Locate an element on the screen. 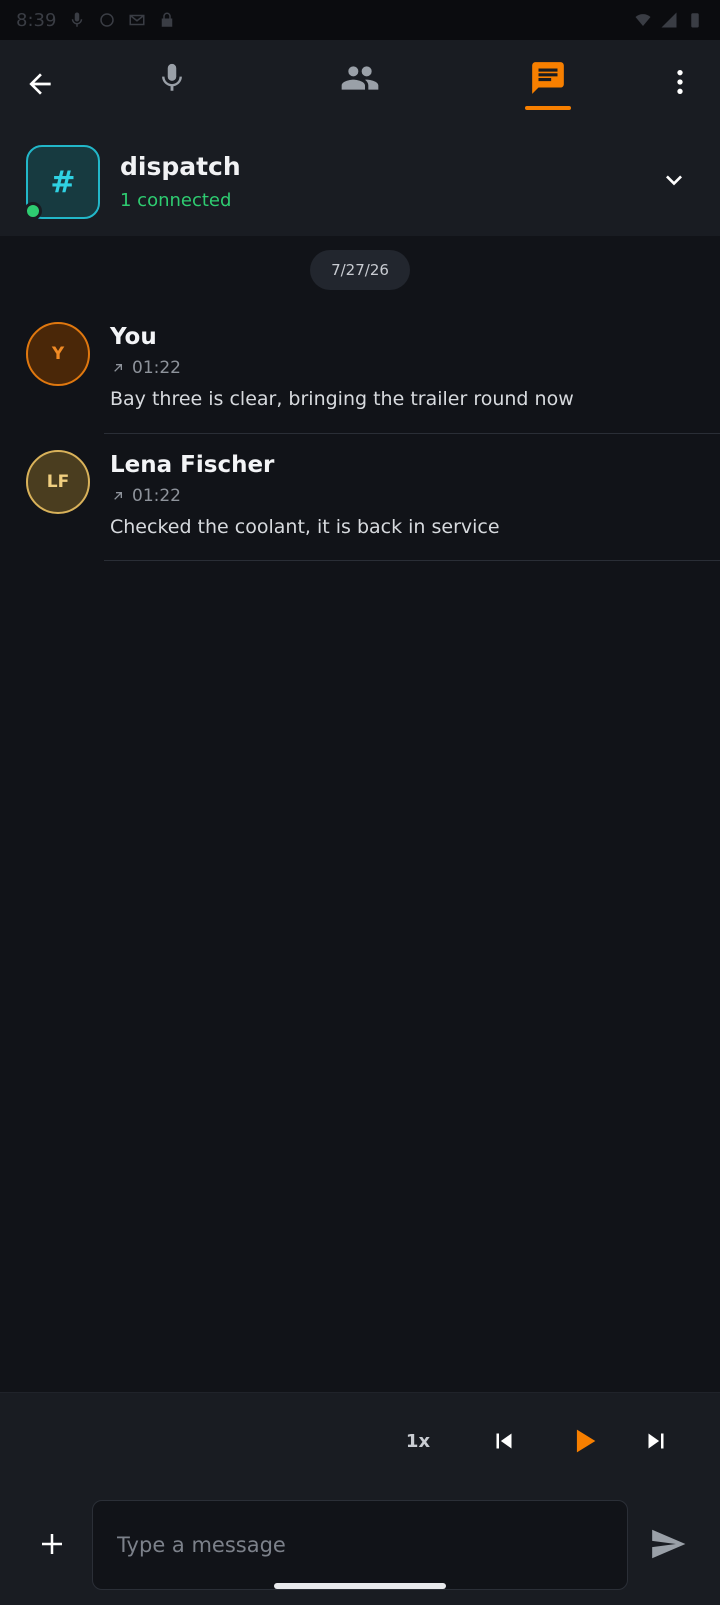  skip-previous-icon is located at coordinates (504, 1441).